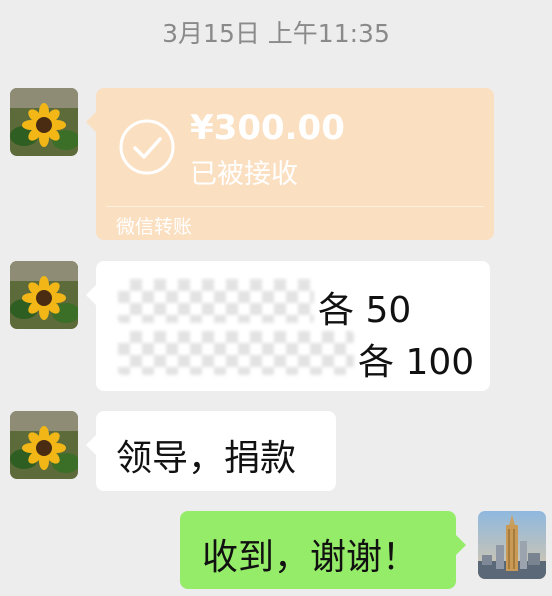 Image resolution: width=552 pixels, height=596 pixels. I want to click on reply-message-bubble: 收到，谢谢！, so click(323, 550).